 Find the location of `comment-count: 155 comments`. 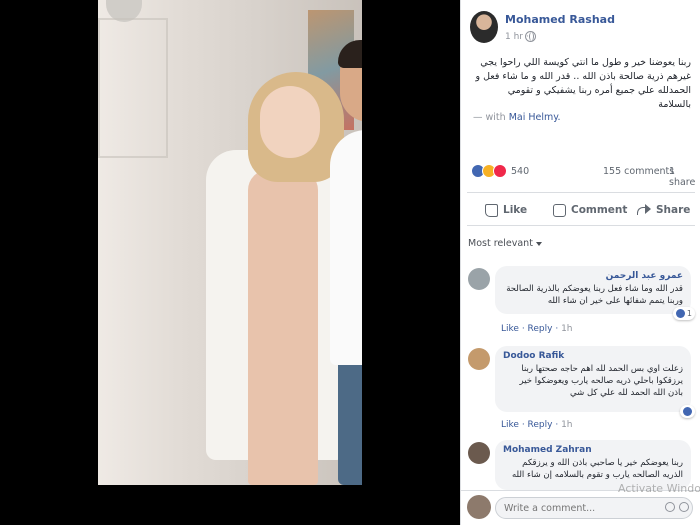

comment-count: 155 comments is located at coordinates (638, 171).